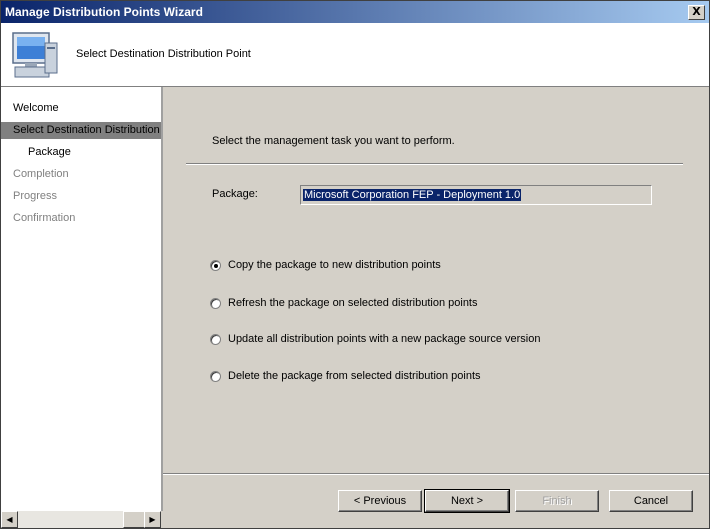 Image resolution: width=710 pixels, height=529 pixels. I want to click on close-button: X, so click(696, 12).